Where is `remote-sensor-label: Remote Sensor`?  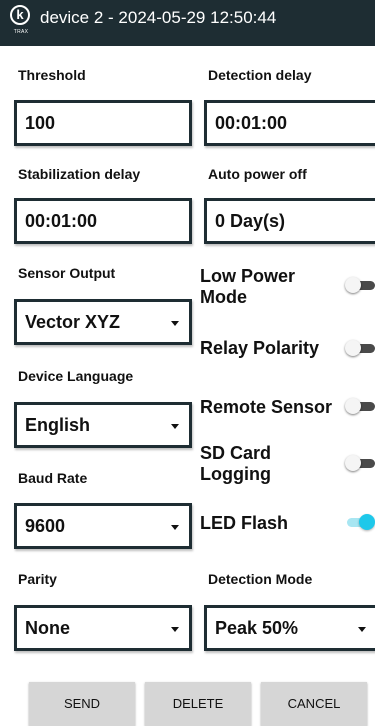 remote-sensor-label: Remote Sensor is located at coordinates (266, 407).